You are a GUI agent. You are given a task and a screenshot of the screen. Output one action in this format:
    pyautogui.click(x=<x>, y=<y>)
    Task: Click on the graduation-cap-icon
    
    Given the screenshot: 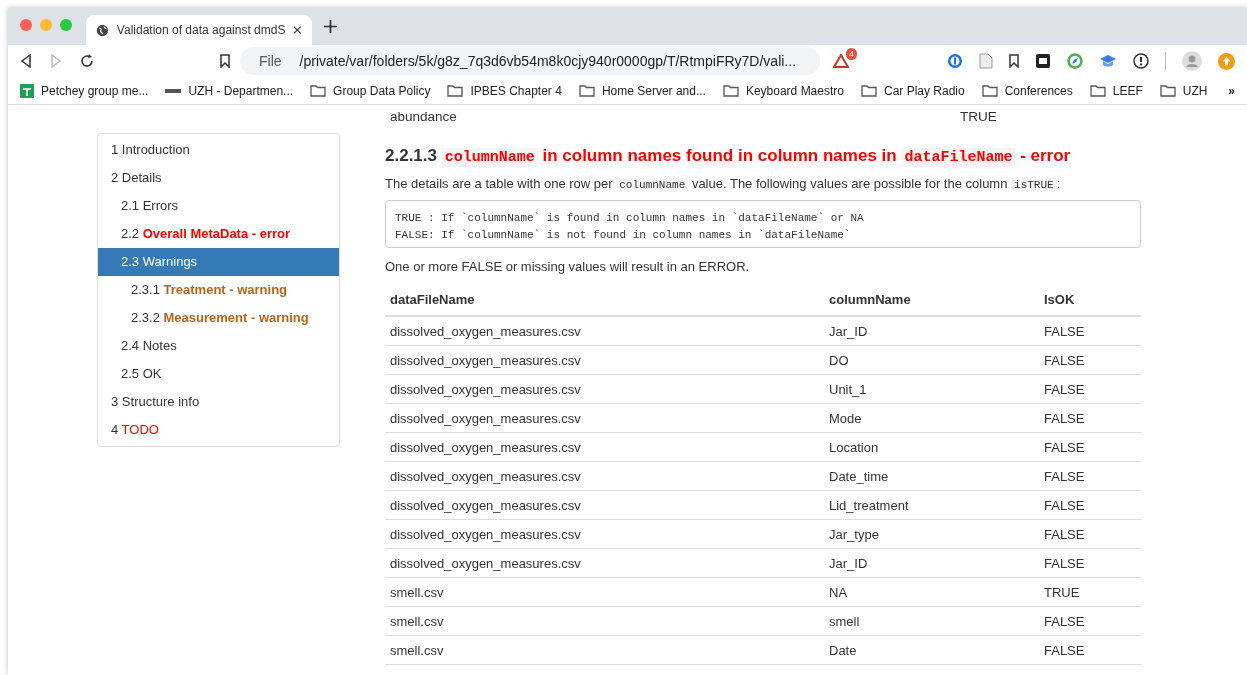 What is the action you would take?
    pyautogui.click(x=1108, y=61)
    